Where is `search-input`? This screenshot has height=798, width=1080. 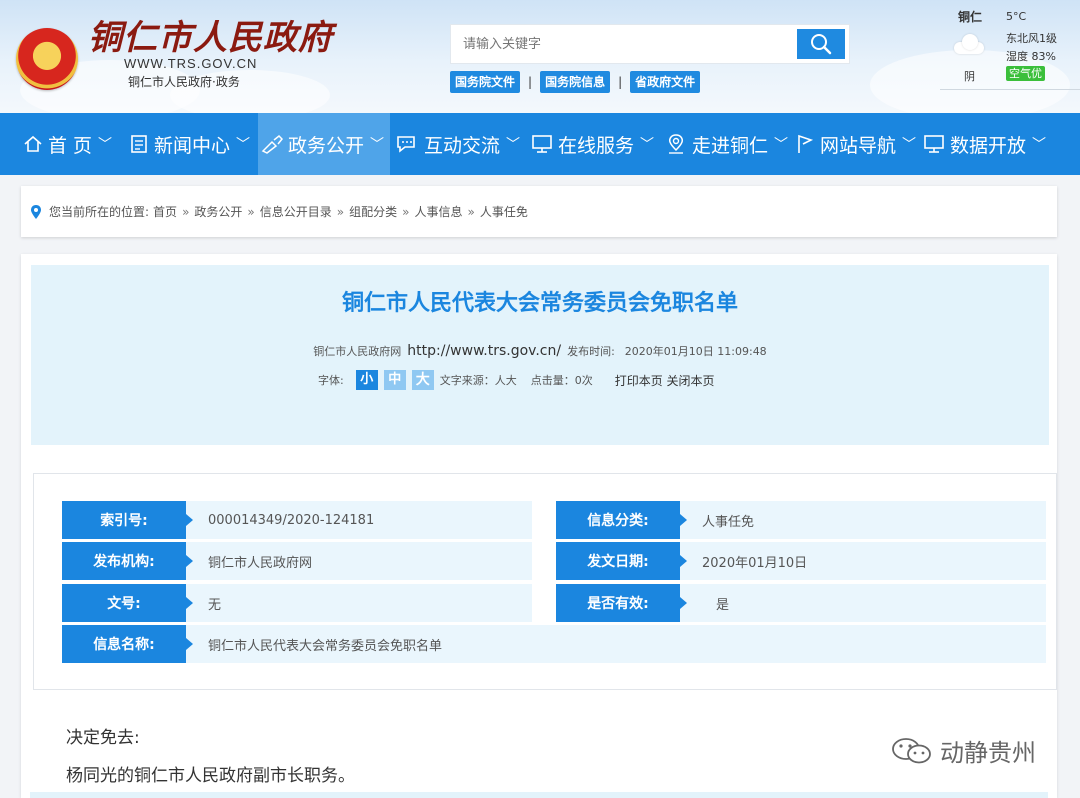
search-input is located at coordinates (625, 44).